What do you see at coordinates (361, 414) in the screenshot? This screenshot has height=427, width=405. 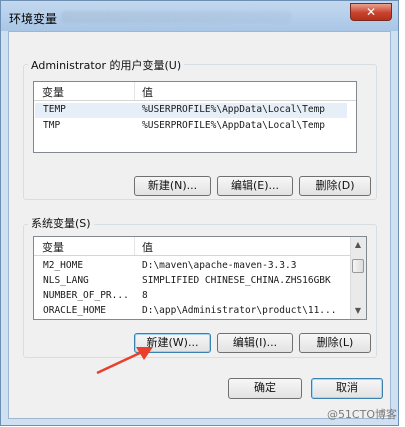 I see `watermark: @51CTO博客` at bounding box center [361, 414].